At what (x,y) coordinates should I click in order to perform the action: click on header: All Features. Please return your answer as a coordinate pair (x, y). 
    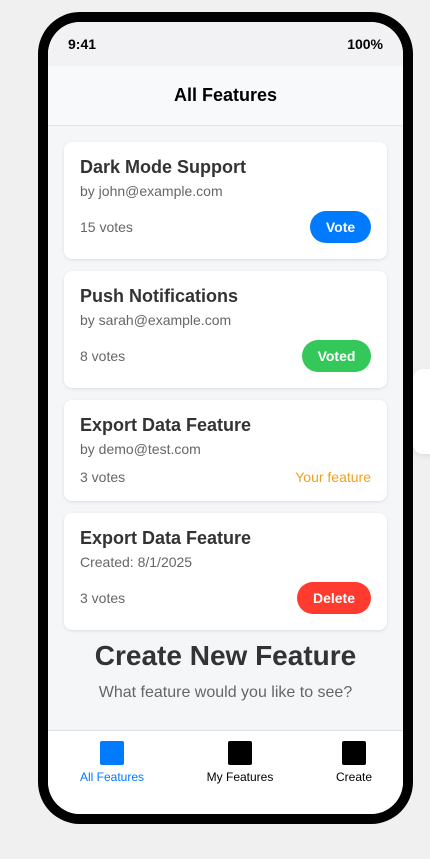
    Looking at the image, I should click on (225, 96).